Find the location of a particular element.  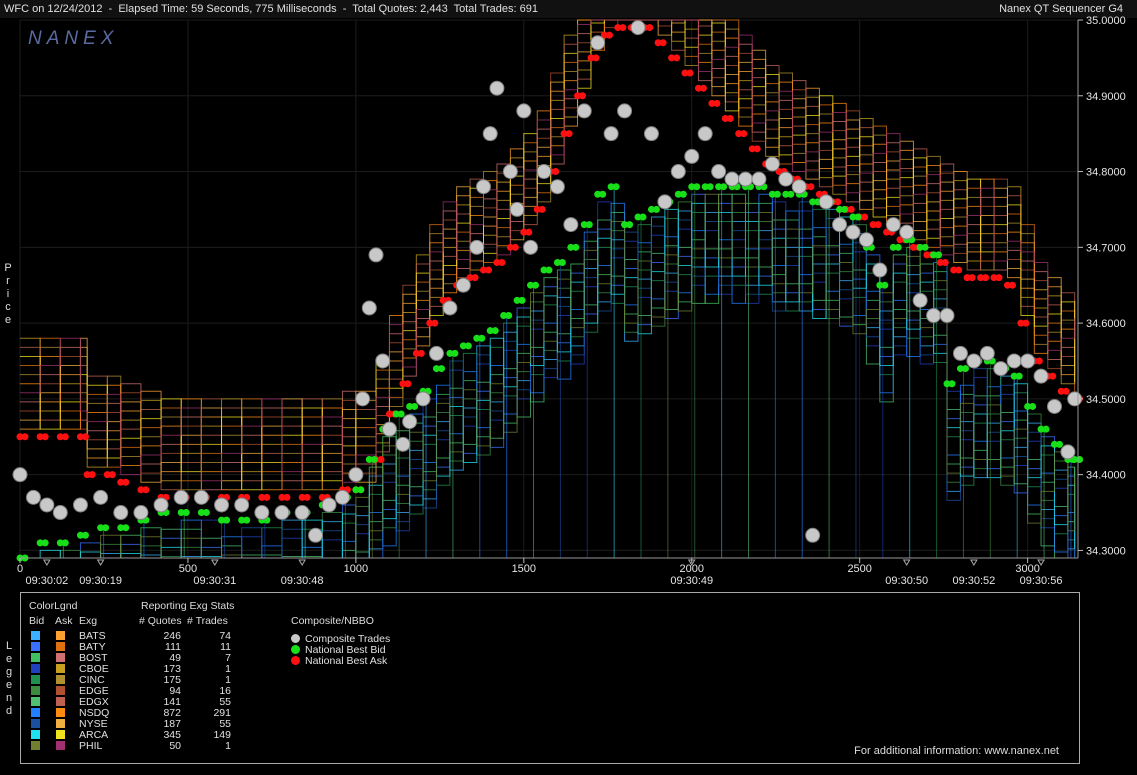

trade-count: 1 is located at coordinates (228, 746).